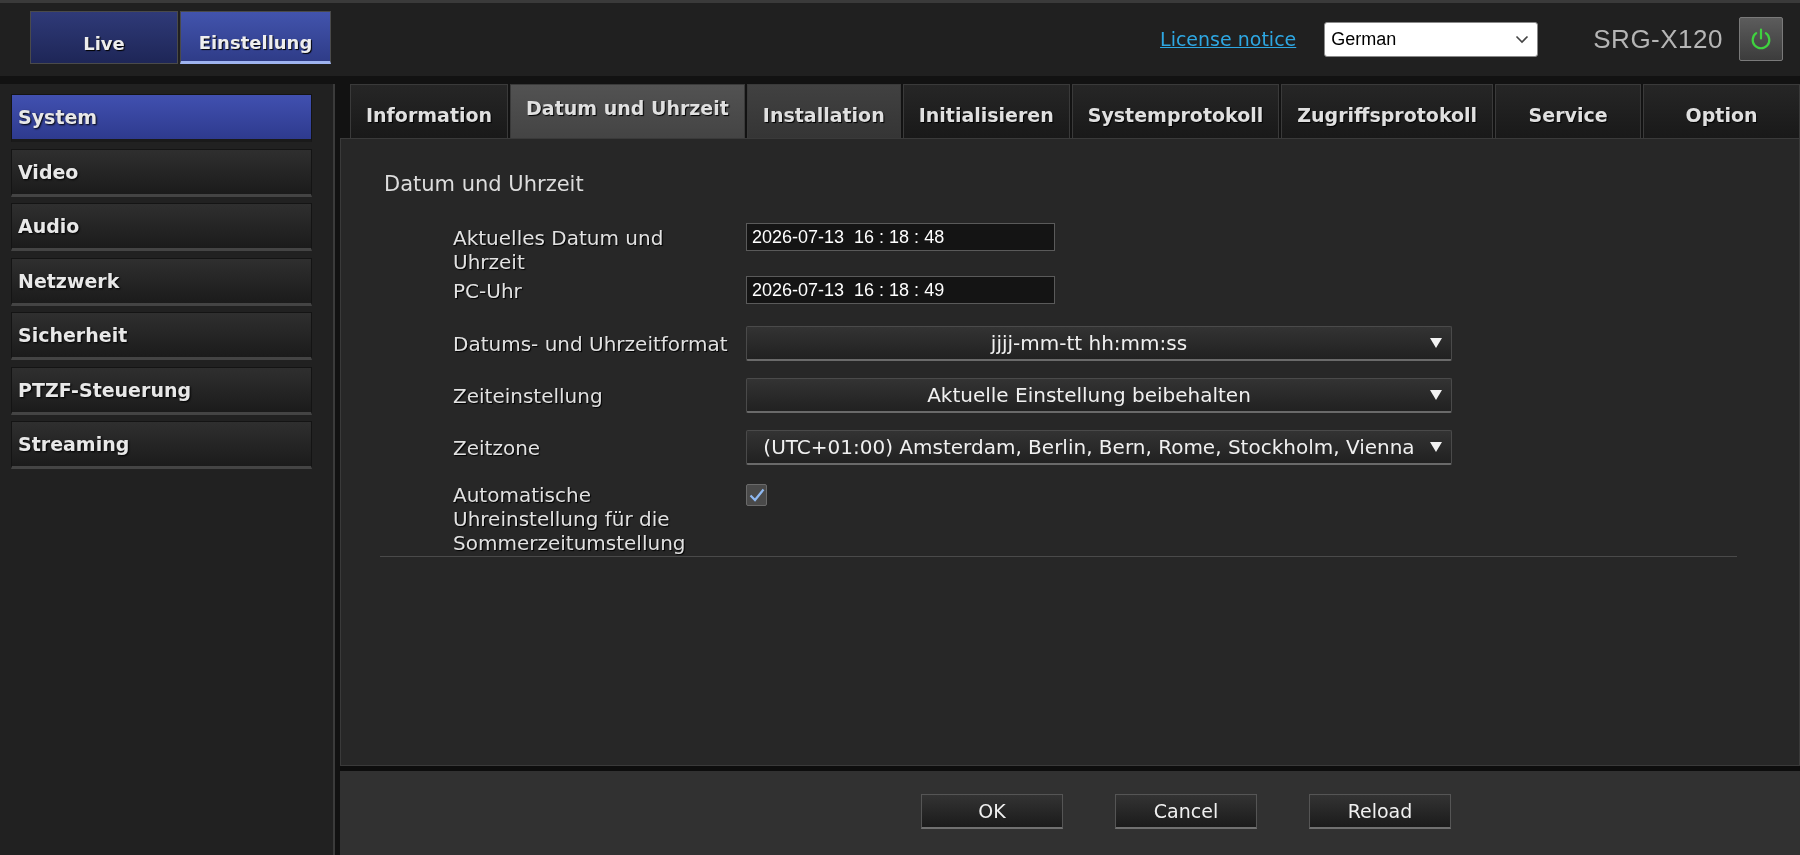  Describe the element at coordinates (528, 395) in the screenshot. I see `field-label: Zeiteinstellung` at that location.